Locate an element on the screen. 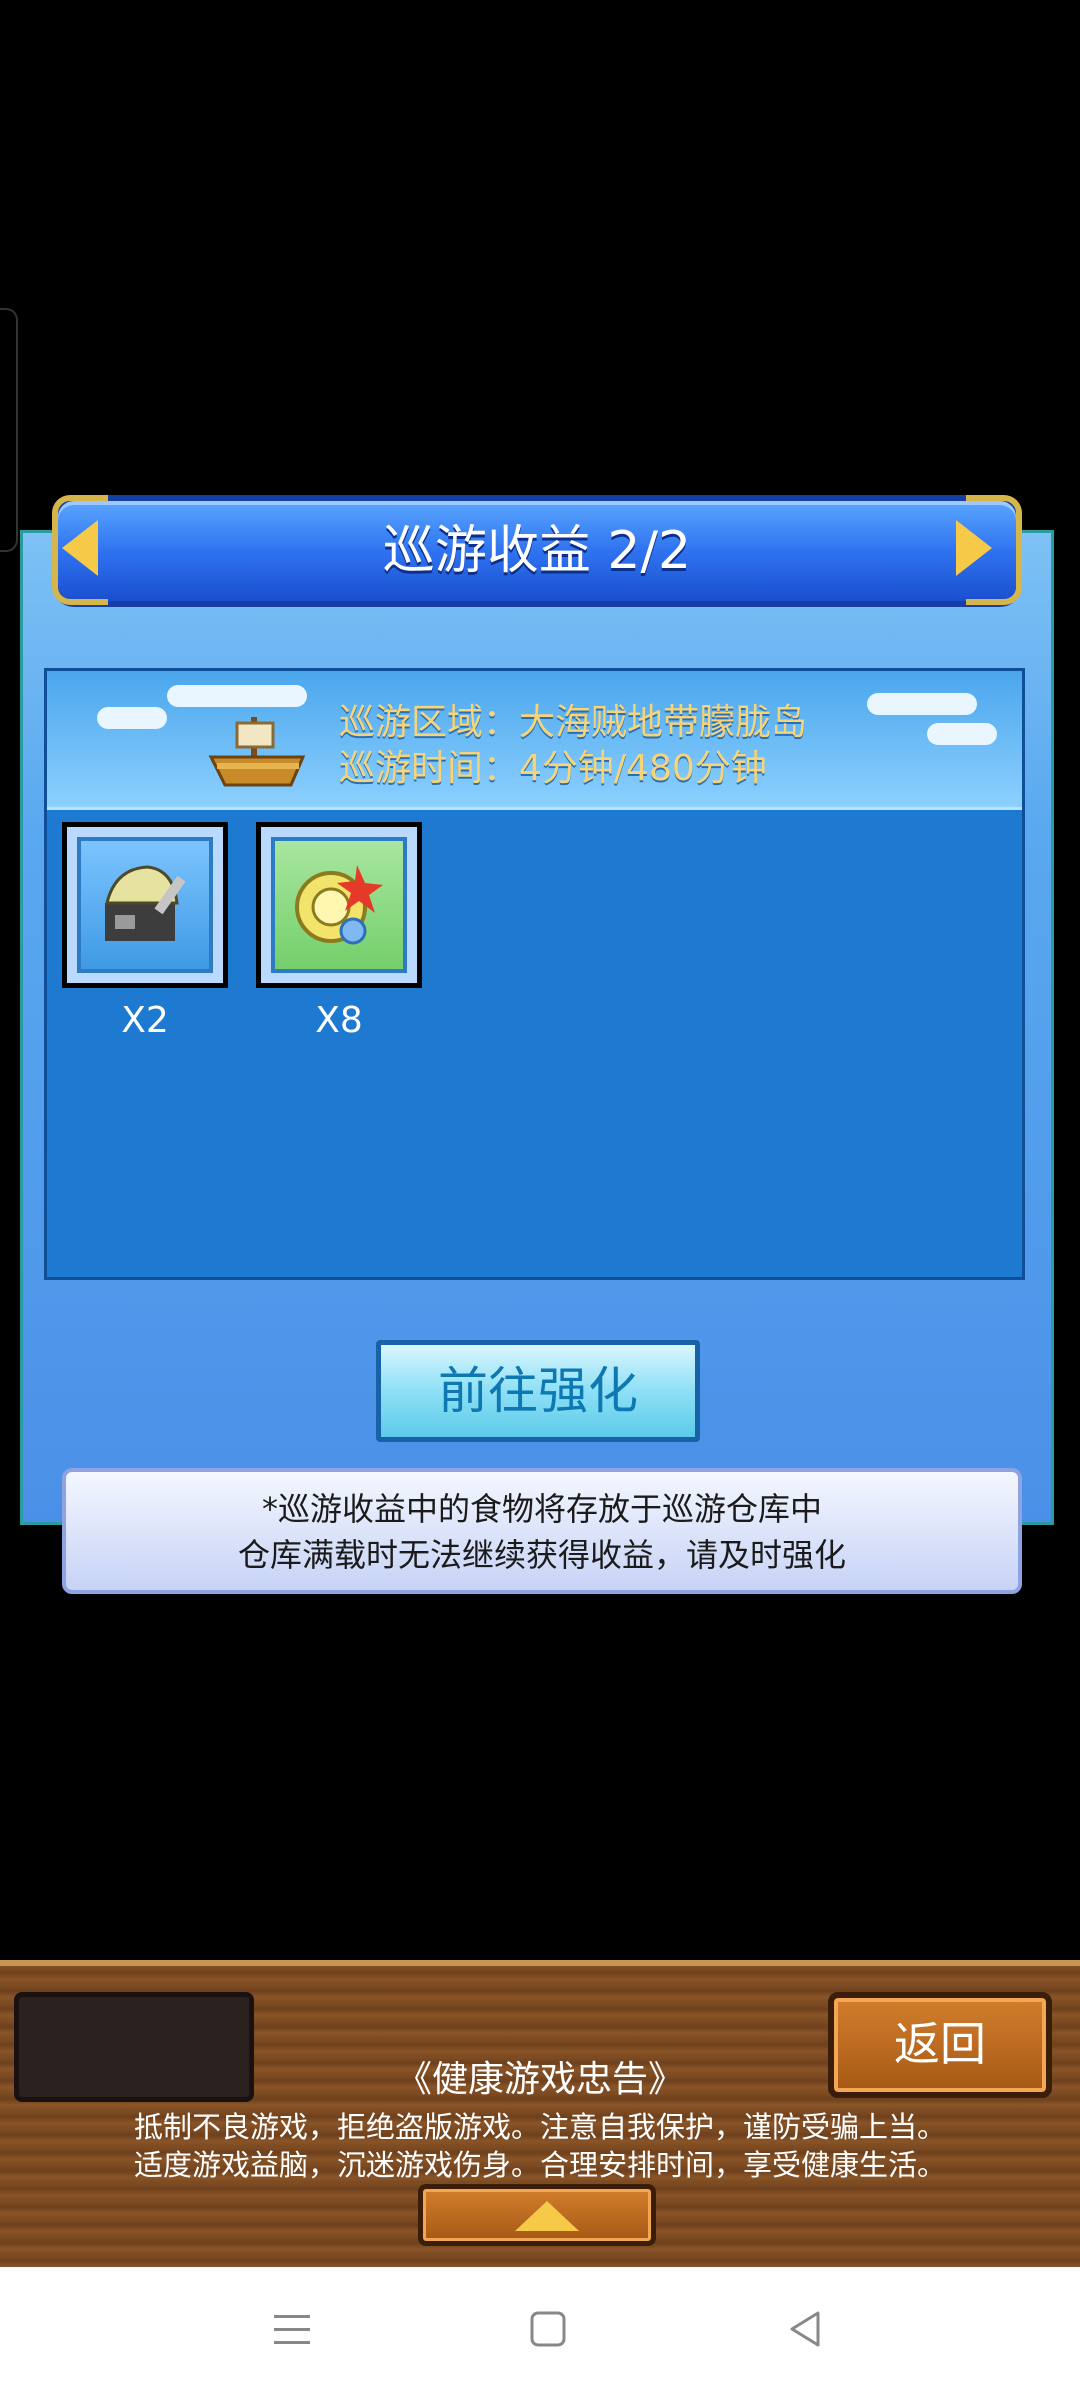 The image size is (1080, 2400). go-enhance-button: 前往强化 is located at coordinates (538, 1391).